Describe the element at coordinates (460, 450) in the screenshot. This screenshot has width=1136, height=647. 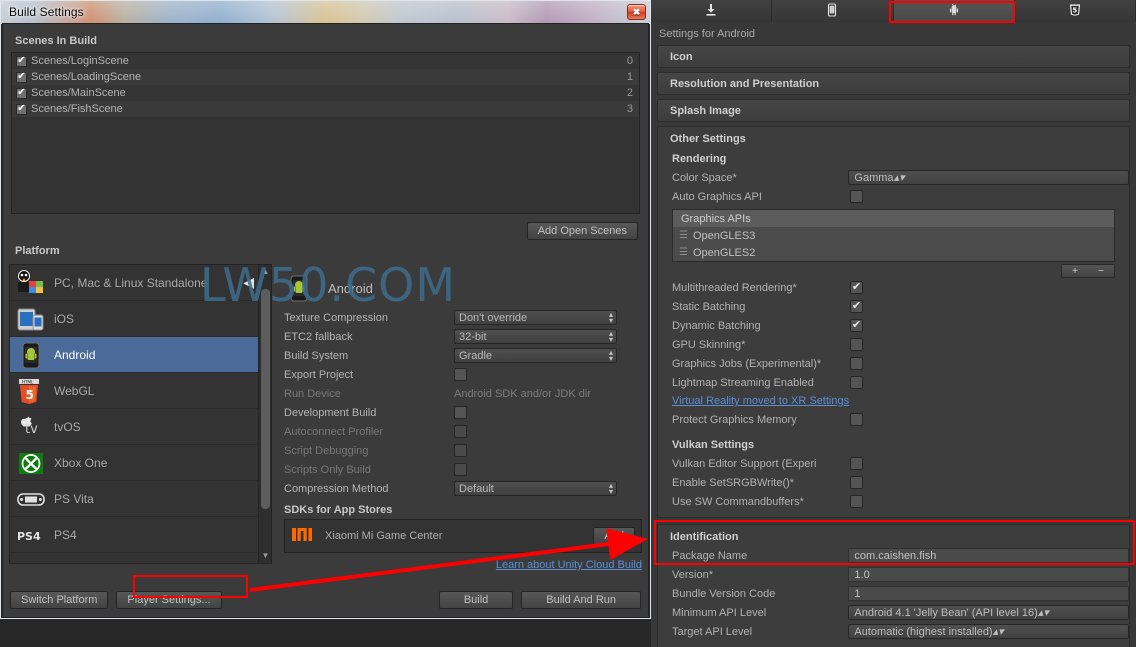
I see `script-debugging-checkbox` at that location.